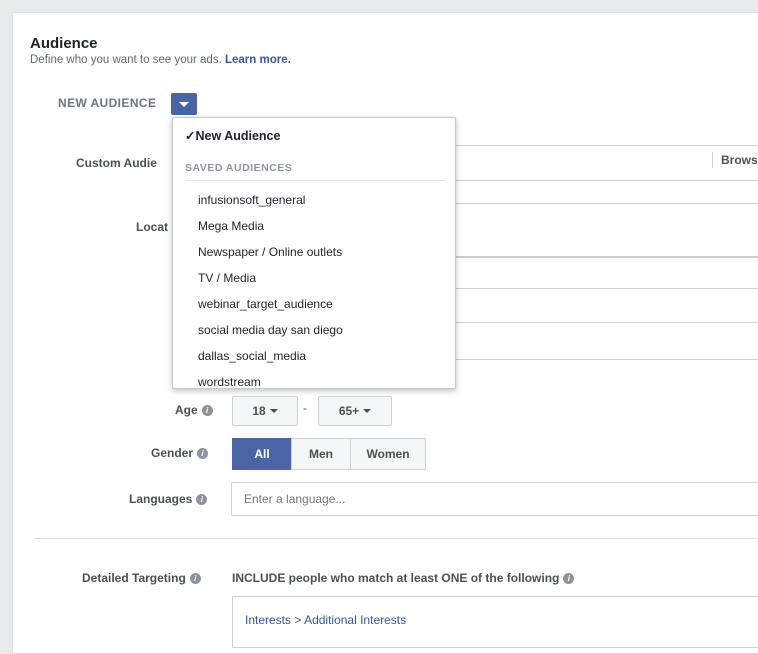  I want to click on age-max-select: 65+, so click(355, 411).